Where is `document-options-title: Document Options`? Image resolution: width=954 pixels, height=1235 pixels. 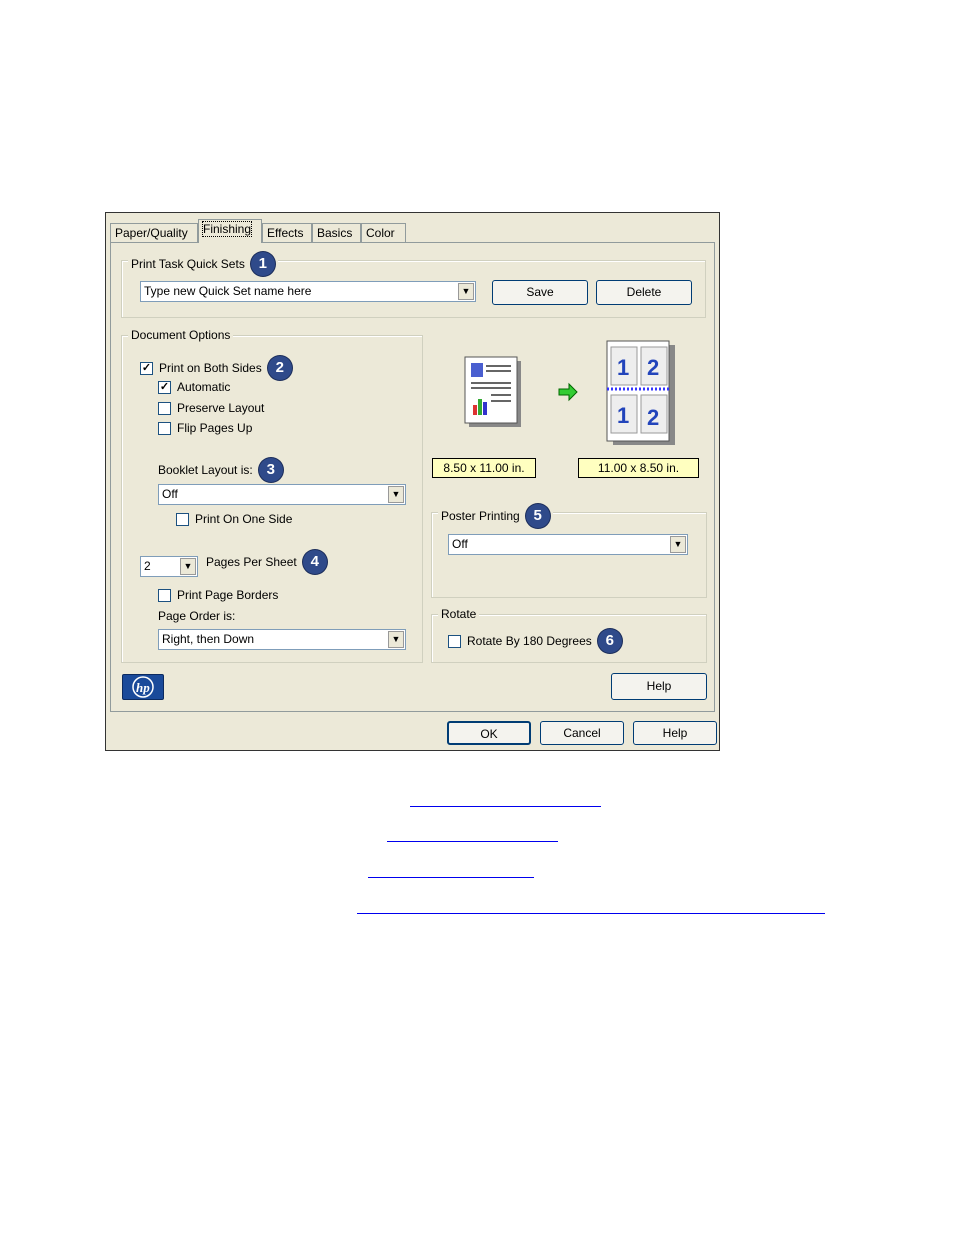
document-options-title: Document Options is located at coordinates (181, 335).